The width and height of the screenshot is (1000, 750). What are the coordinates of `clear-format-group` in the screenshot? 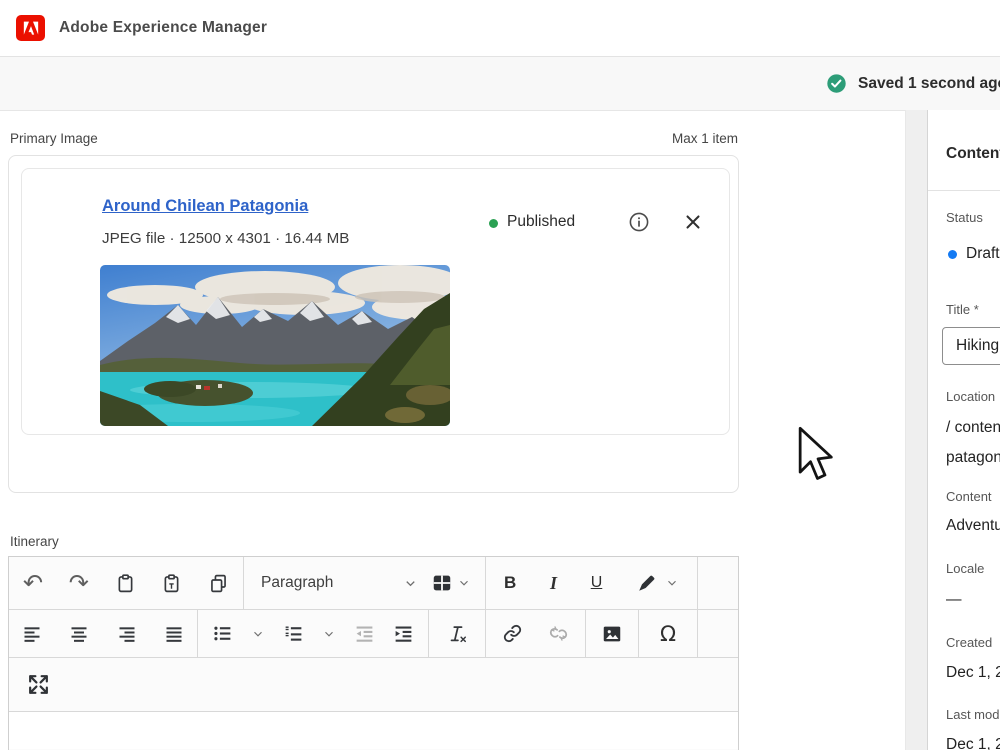 It's located at (457, 633).